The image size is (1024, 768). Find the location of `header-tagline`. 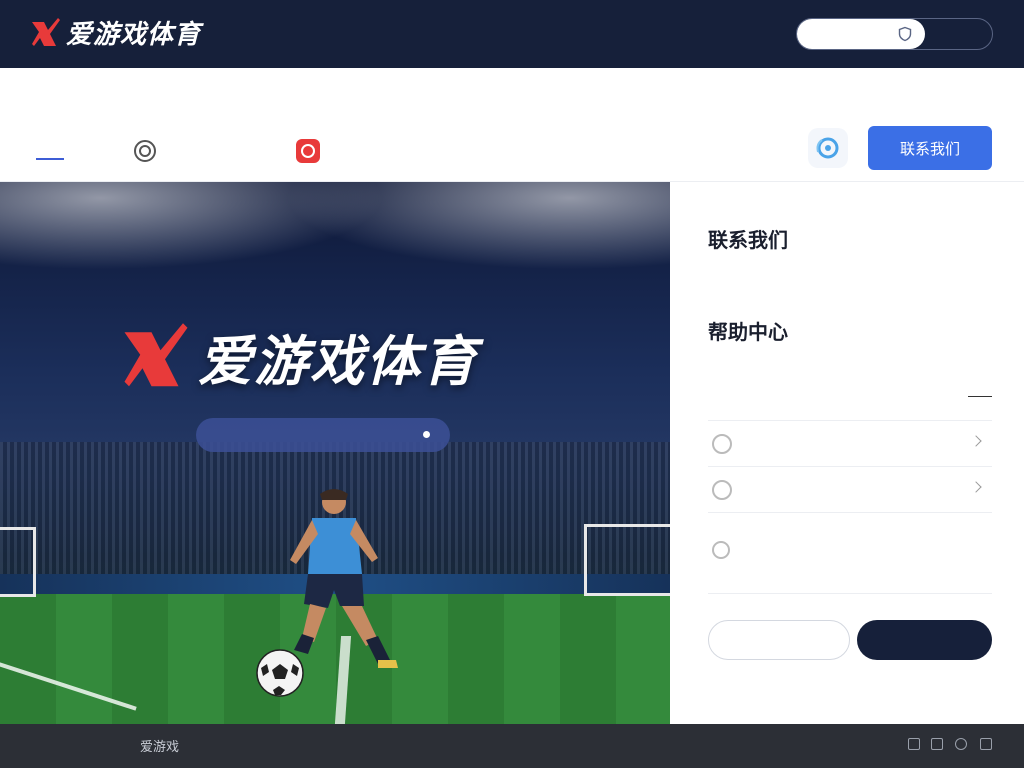

header-tagline is located at coordinates (294, 35).